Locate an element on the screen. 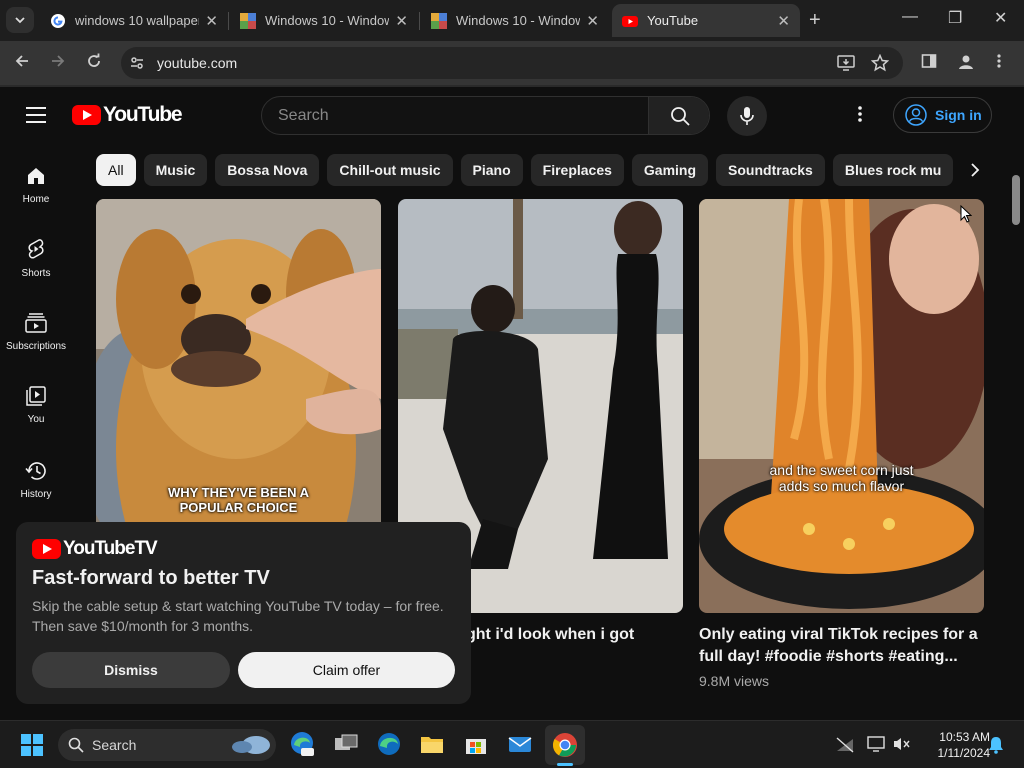  sidebar-item-shorts: Shorts is located at coordinates (36, 258).